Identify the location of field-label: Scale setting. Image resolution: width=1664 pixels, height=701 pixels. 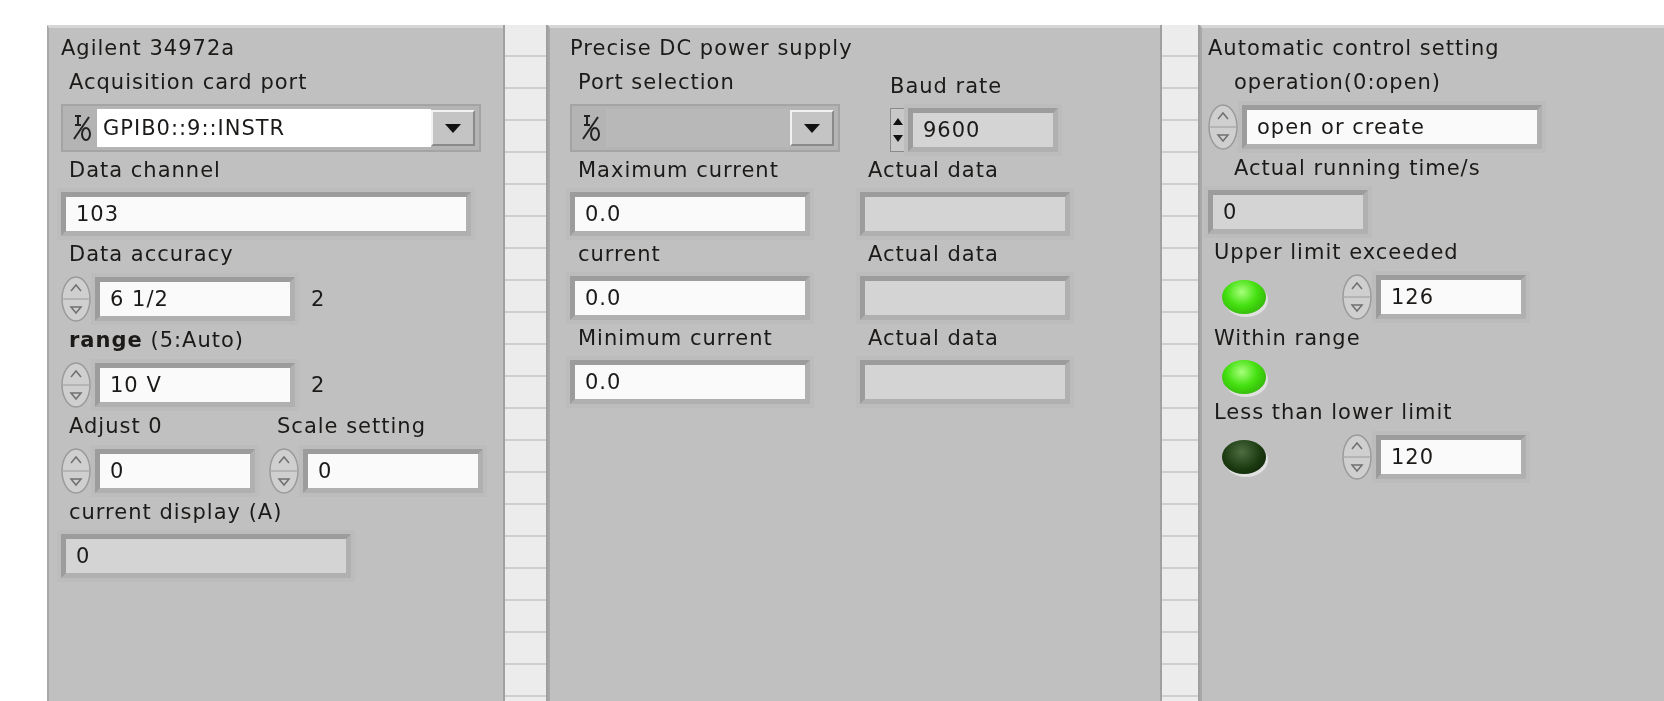
(351, 427).